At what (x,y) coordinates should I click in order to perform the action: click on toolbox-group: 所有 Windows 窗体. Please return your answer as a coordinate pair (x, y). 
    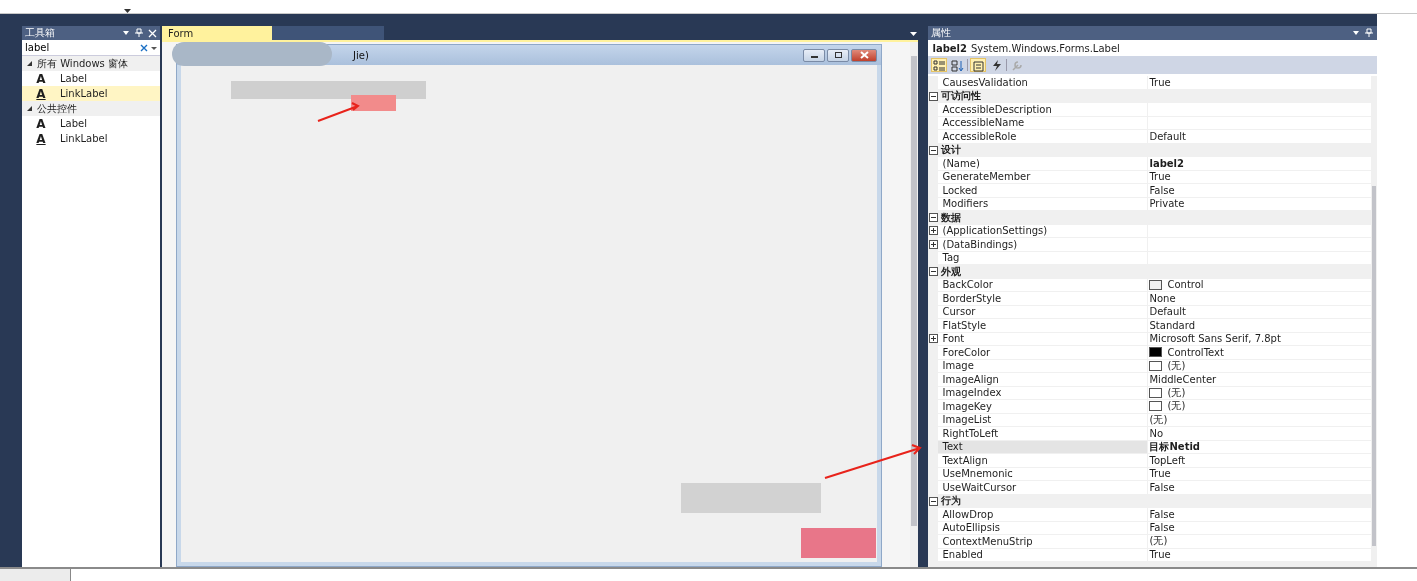
    Looking at the image, I should click on (91, 63).